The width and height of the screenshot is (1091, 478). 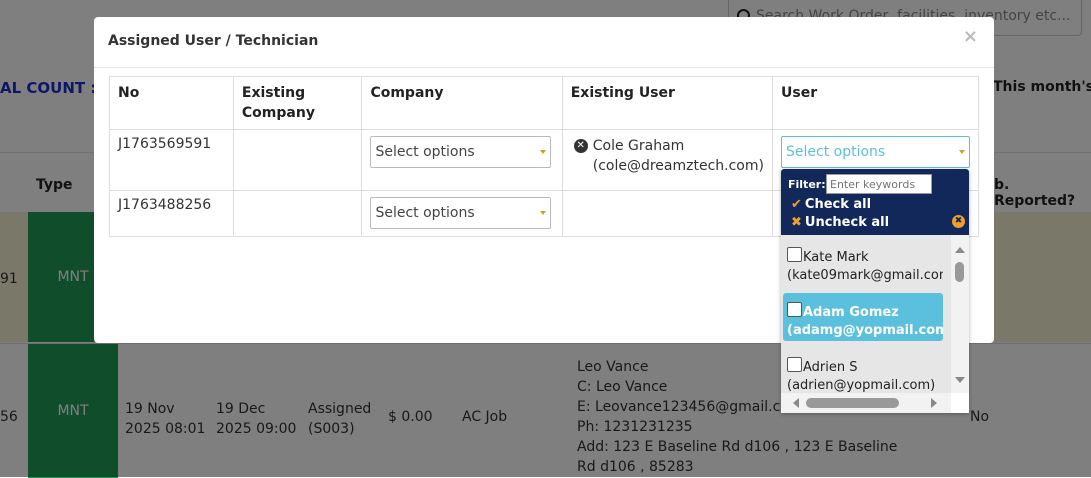 I want to click on uncheck-all-label: Uncheck all, so click(x=847, y=222).